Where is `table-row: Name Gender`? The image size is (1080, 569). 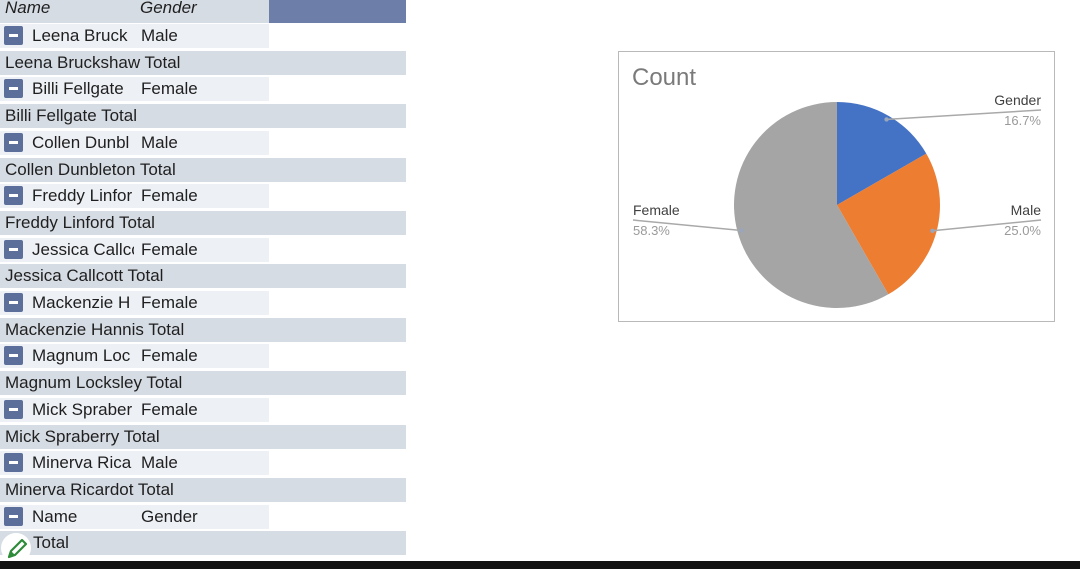 table-row: Name Gender is located at coordinates (203, 516).